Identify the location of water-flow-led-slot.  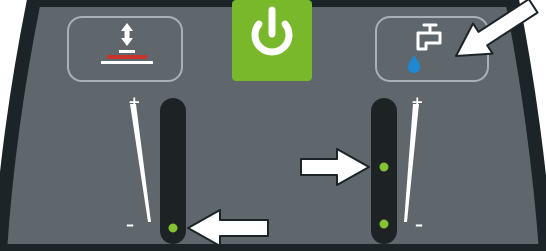
(384, 171).